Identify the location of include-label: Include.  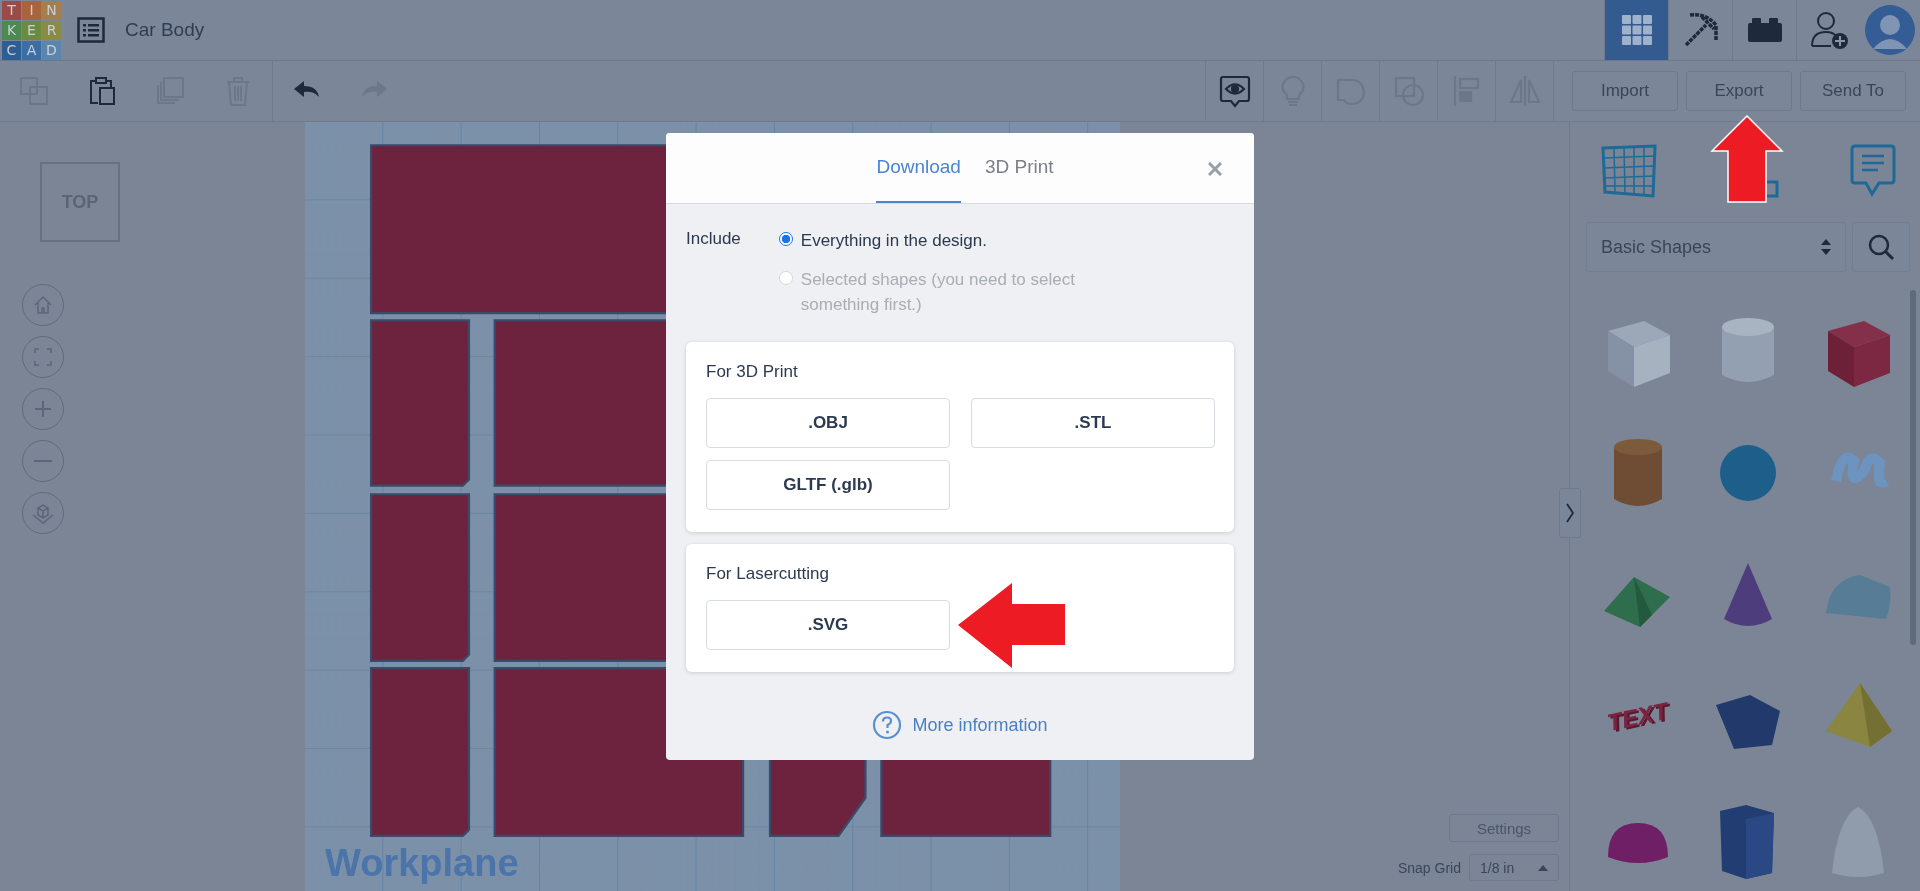
(713, 239).